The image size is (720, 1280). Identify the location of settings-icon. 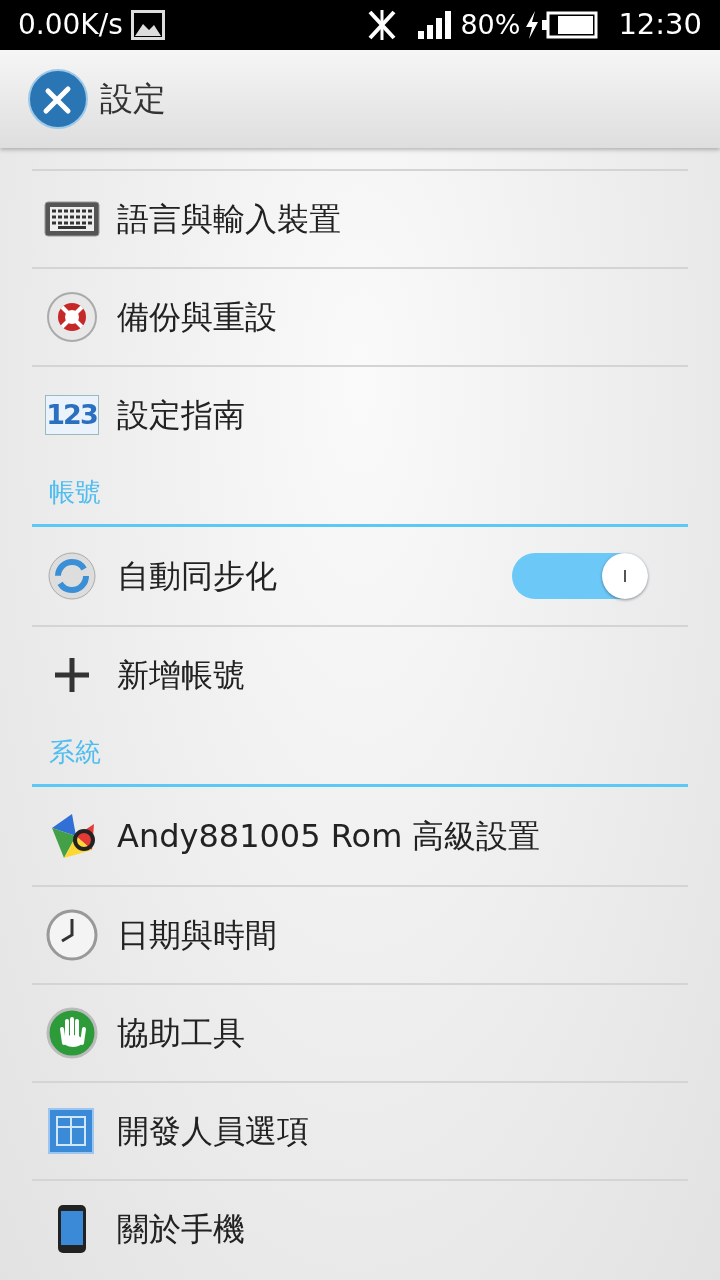
(58, 99).